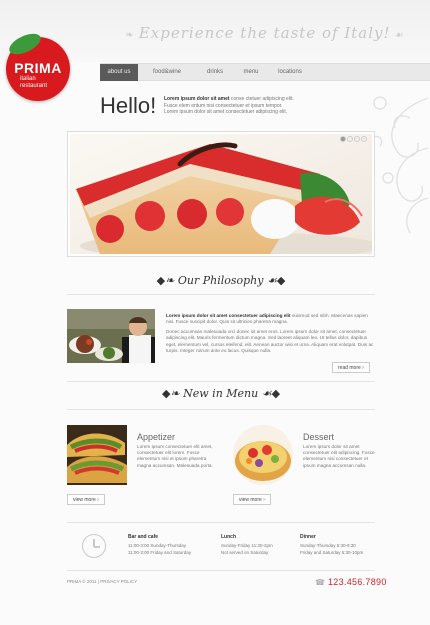 This screenshot has width=430, height=625. What do you see at coordinates (320, 582) in the screenshot?
I see `phone-icon: ☎` at bounding box center [320, 582].